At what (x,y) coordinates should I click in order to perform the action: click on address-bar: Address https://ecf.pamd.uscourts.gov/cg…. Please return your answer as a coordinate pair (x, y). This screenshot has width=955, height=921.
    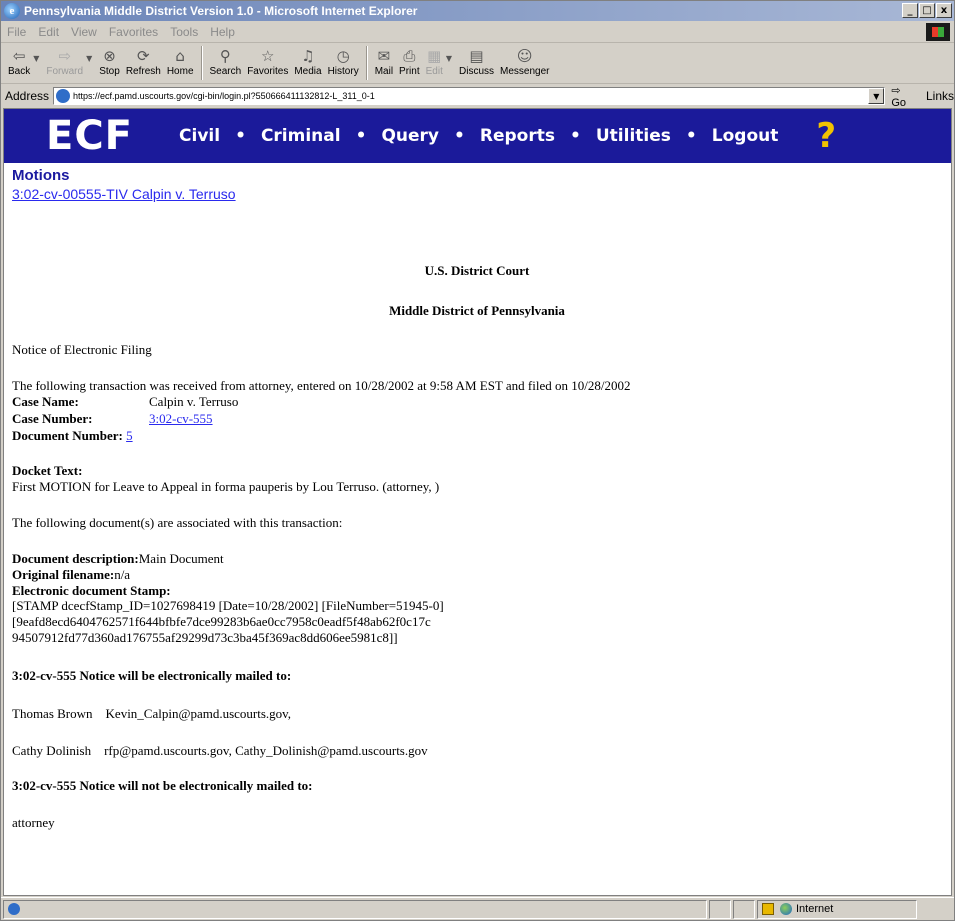
    Looking at the image, I should click on (477, 96).